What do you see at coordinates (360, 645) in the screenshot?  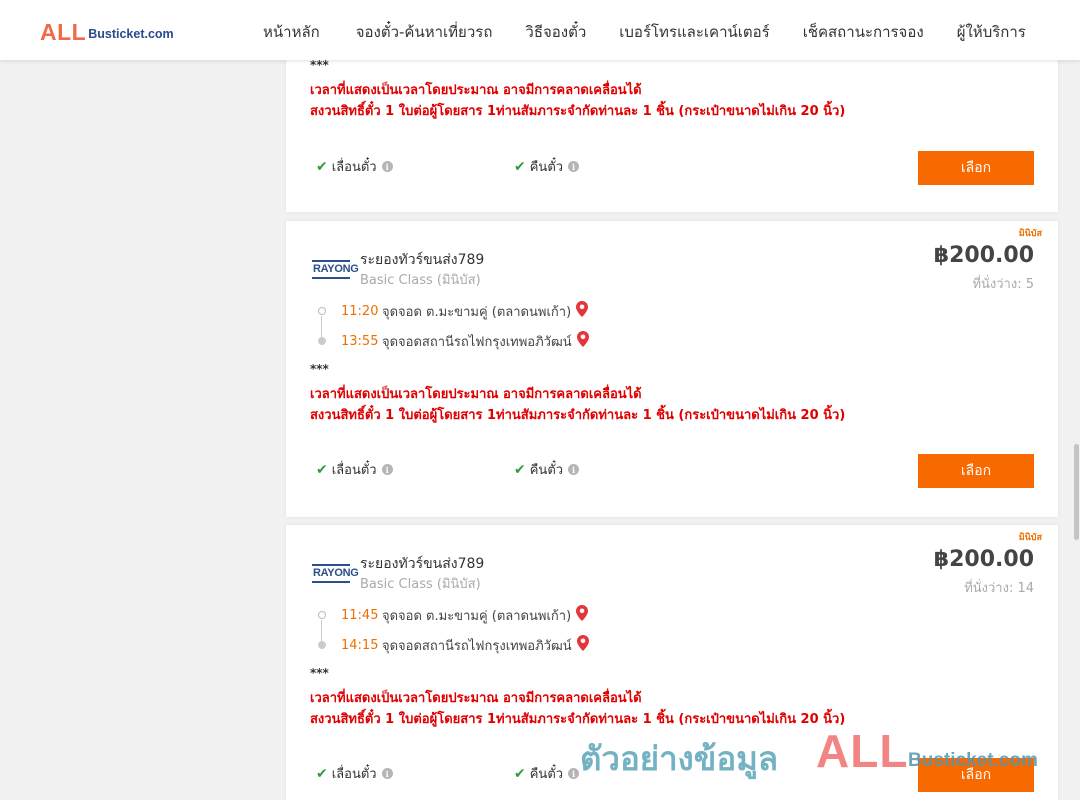 I see `arrival-time: 14:15` at bounding box center [360, 645].